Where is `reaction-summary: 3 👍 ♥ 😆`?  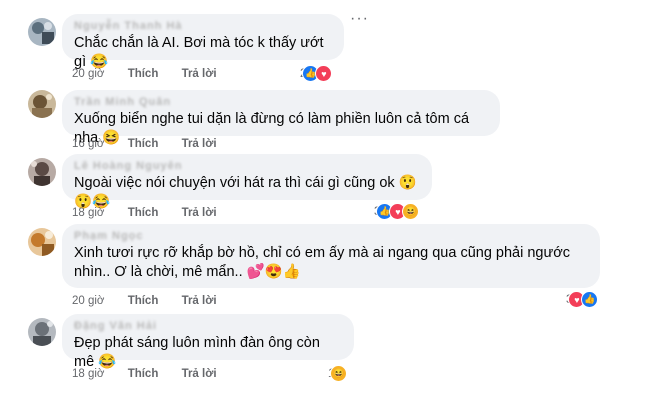
reaction-summary: 3 👍 ♥ 😆 is located at coordinates (397, 211).